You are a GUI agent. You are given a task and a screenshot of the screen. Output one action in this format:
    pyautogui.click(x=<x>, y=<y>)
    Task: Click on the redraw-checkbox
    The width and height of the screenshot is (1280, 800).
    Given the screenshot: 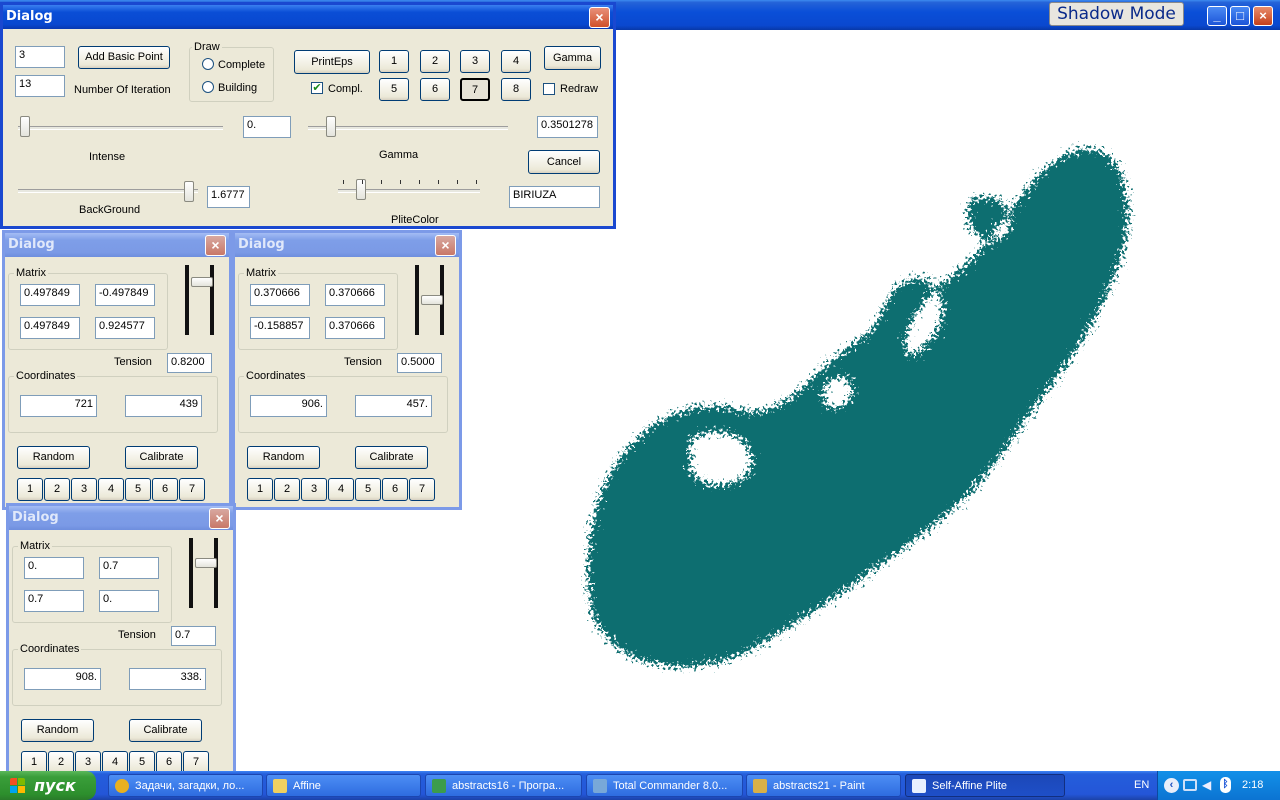 What is the action you would take?
    pyautogui.click(x=549, y=89)
    